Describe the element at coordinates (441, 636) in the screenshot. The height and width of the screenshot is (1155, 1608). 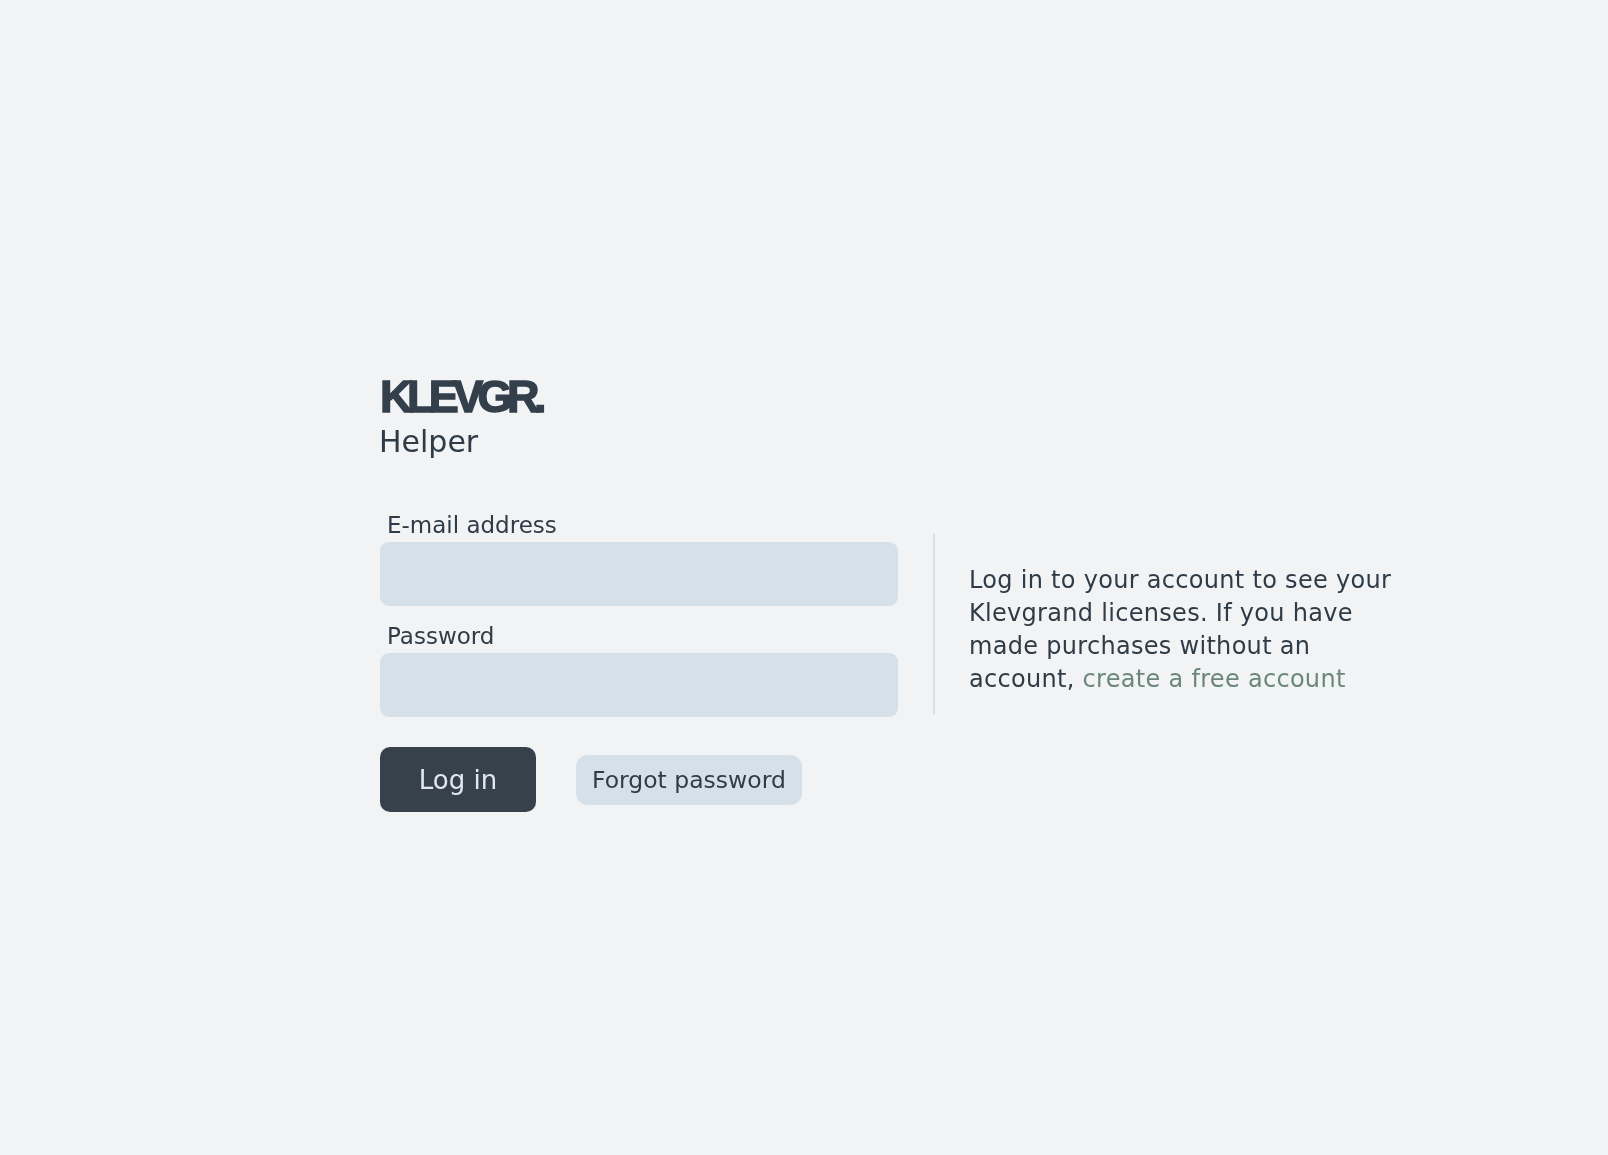
I see `field-label: Password` at that location.